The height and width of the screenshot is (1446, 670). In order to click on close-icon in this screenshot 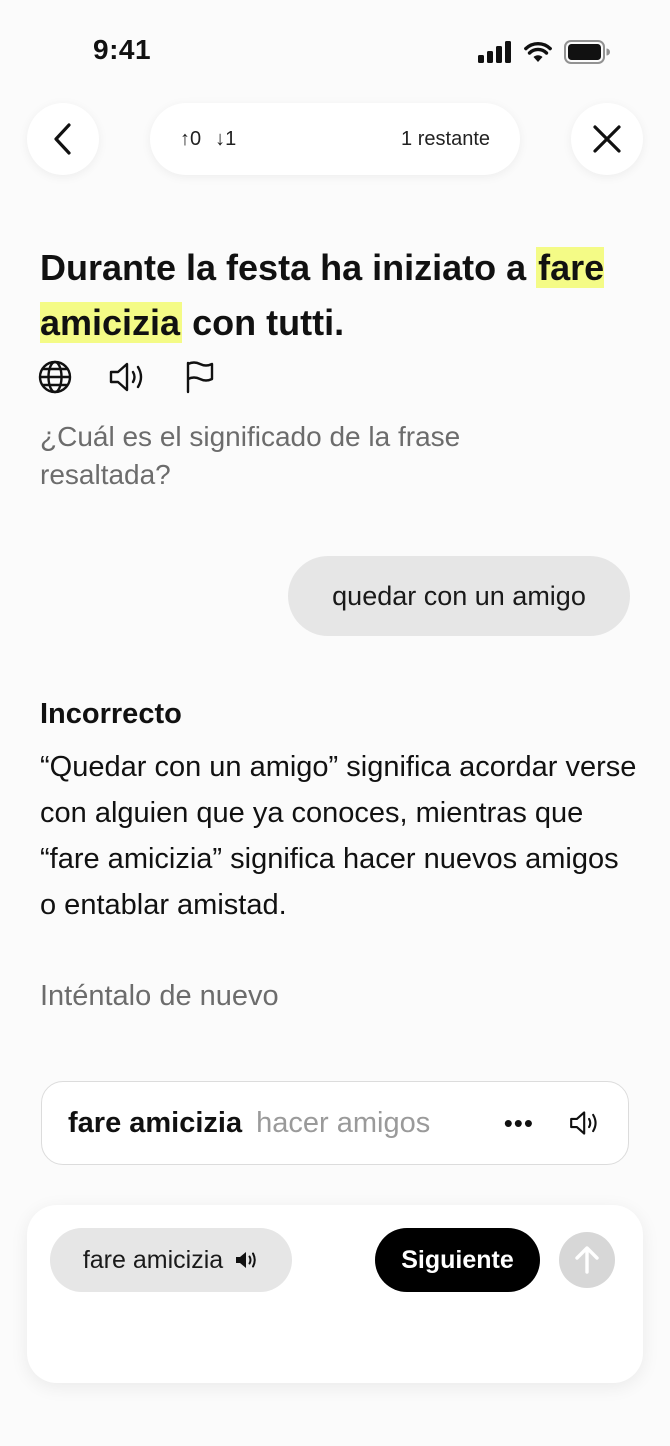, I will do `click(607, 139)`.